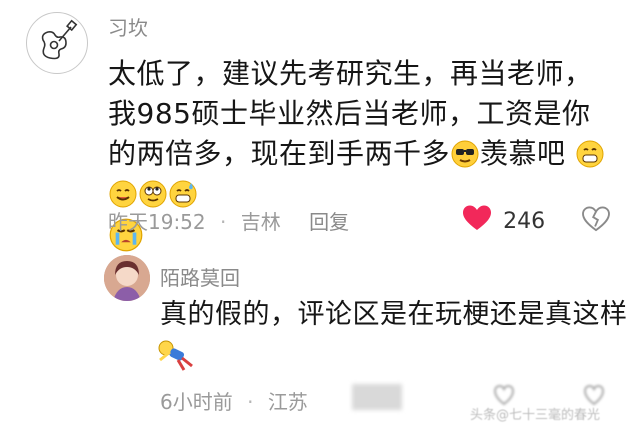  I want to click on reply-time: 6小时前, so click(196, 402).